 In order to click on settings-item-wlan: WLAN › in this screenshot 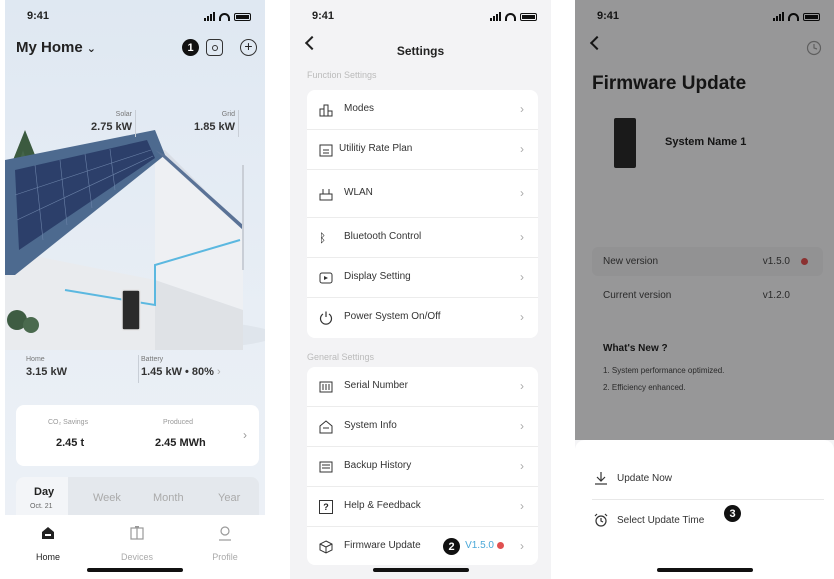, I will do `click(422, 194)`.